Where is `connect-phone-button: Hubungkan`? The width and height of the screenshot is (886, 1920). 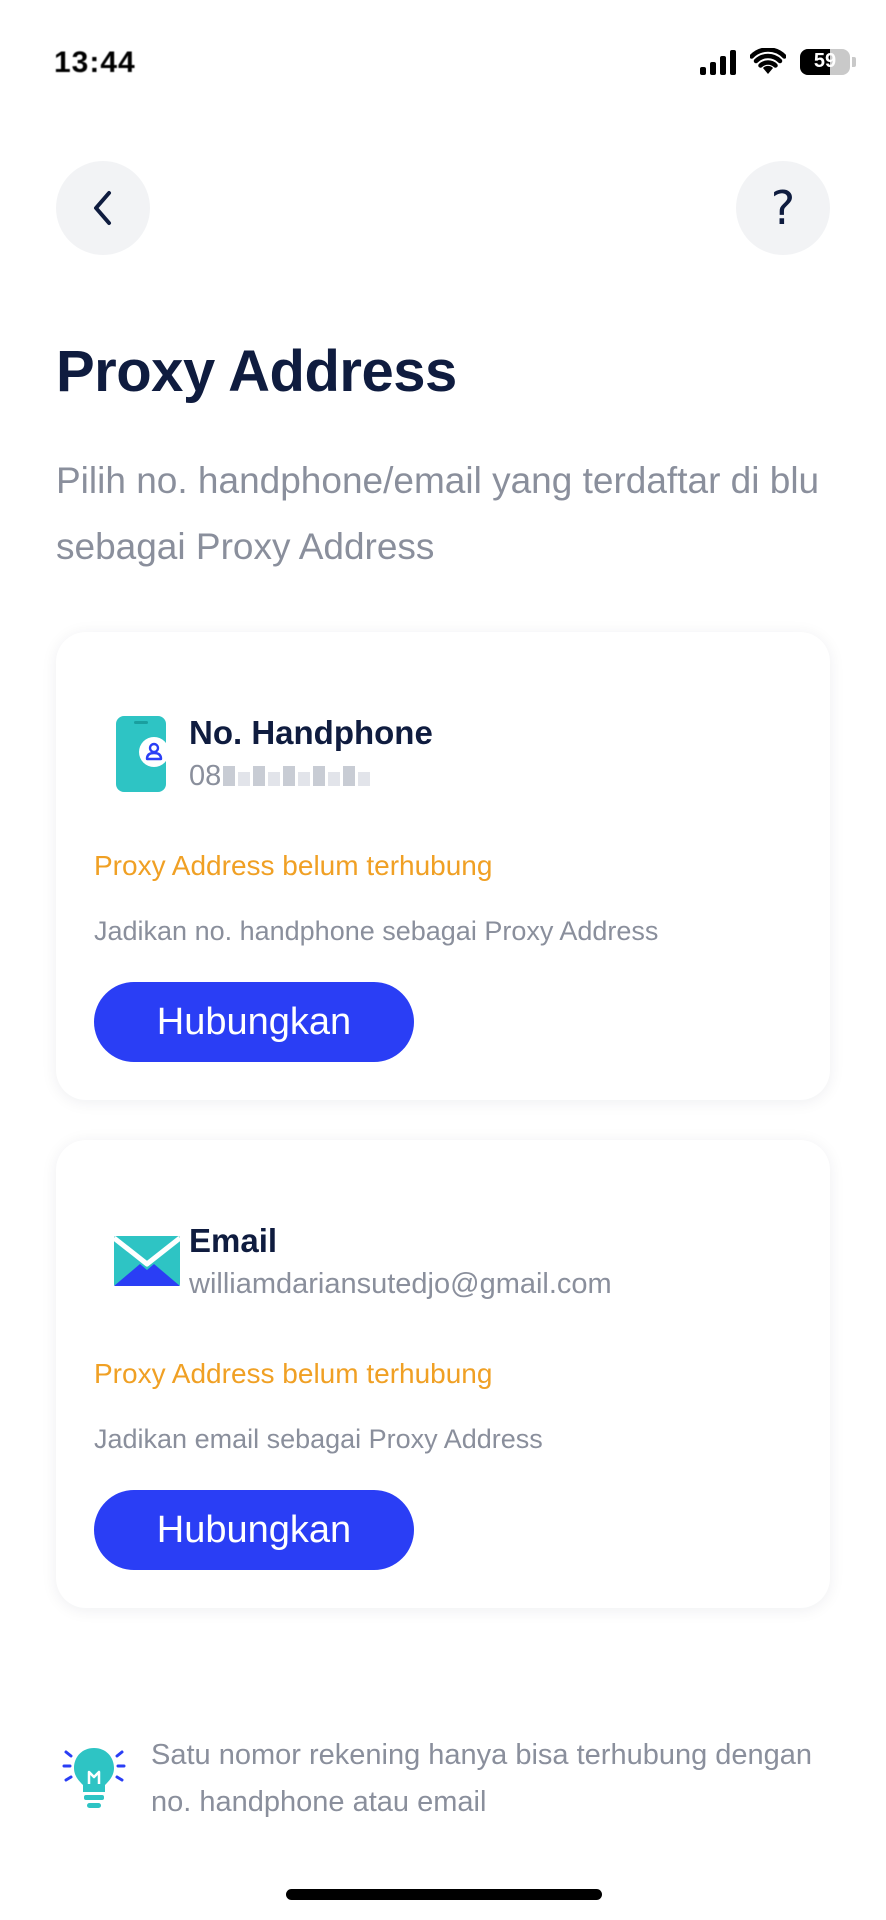
connect-phone-button: Hubungkan is located at coordinates (254, 1022).